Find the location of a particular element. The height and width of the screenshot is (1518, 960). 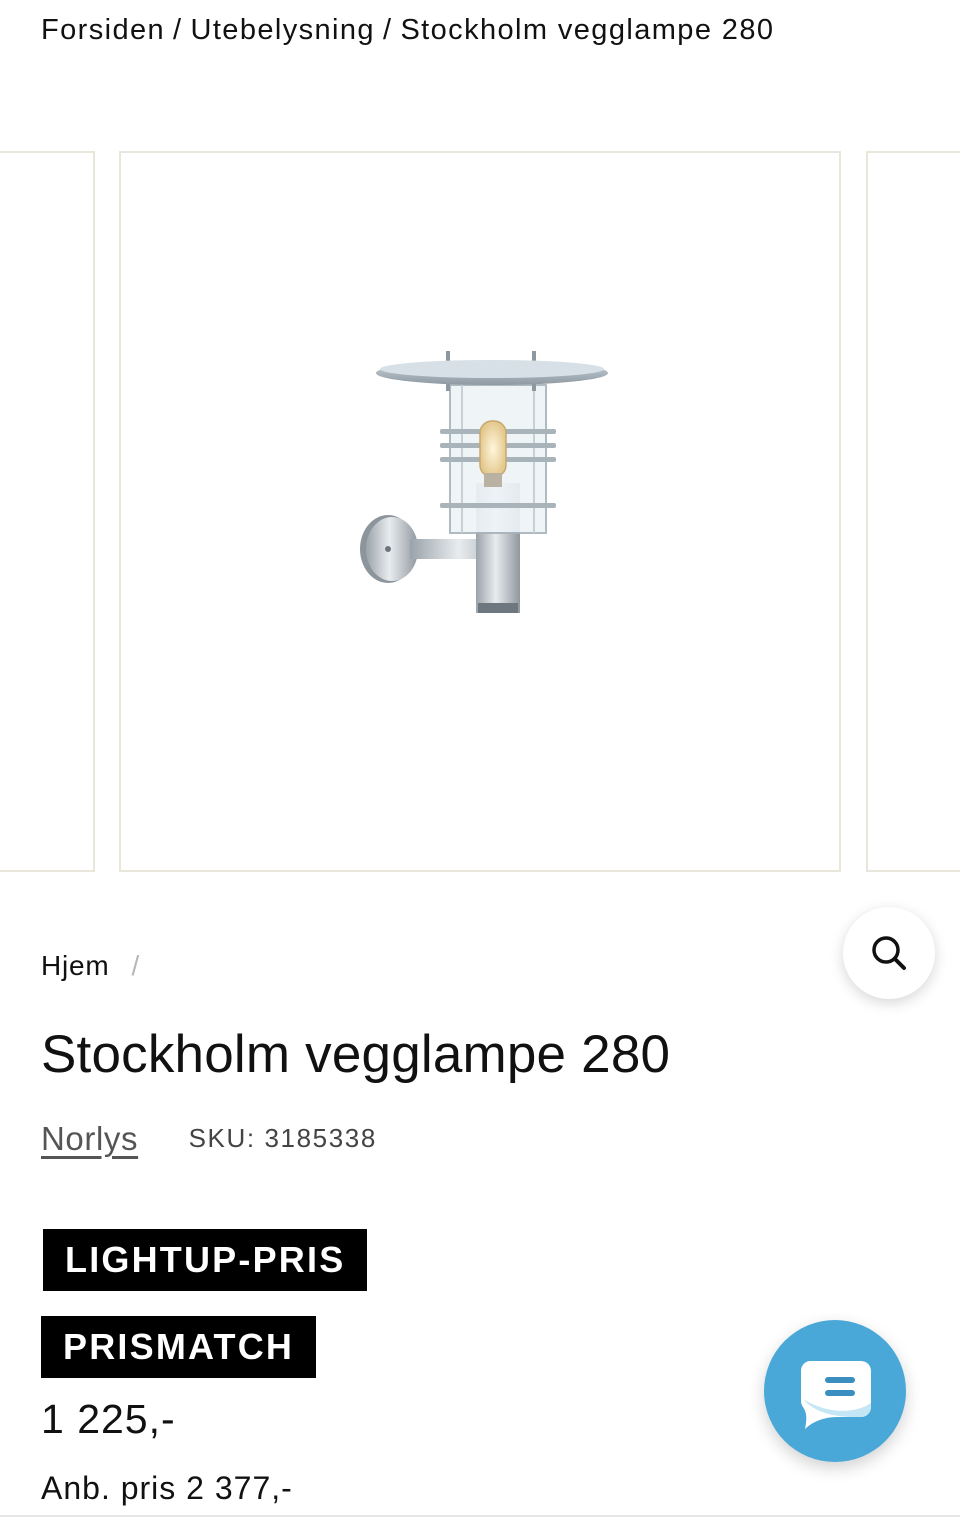

product-title: Stockholm vegglampe 280 is located at coordinates (356, 1054).